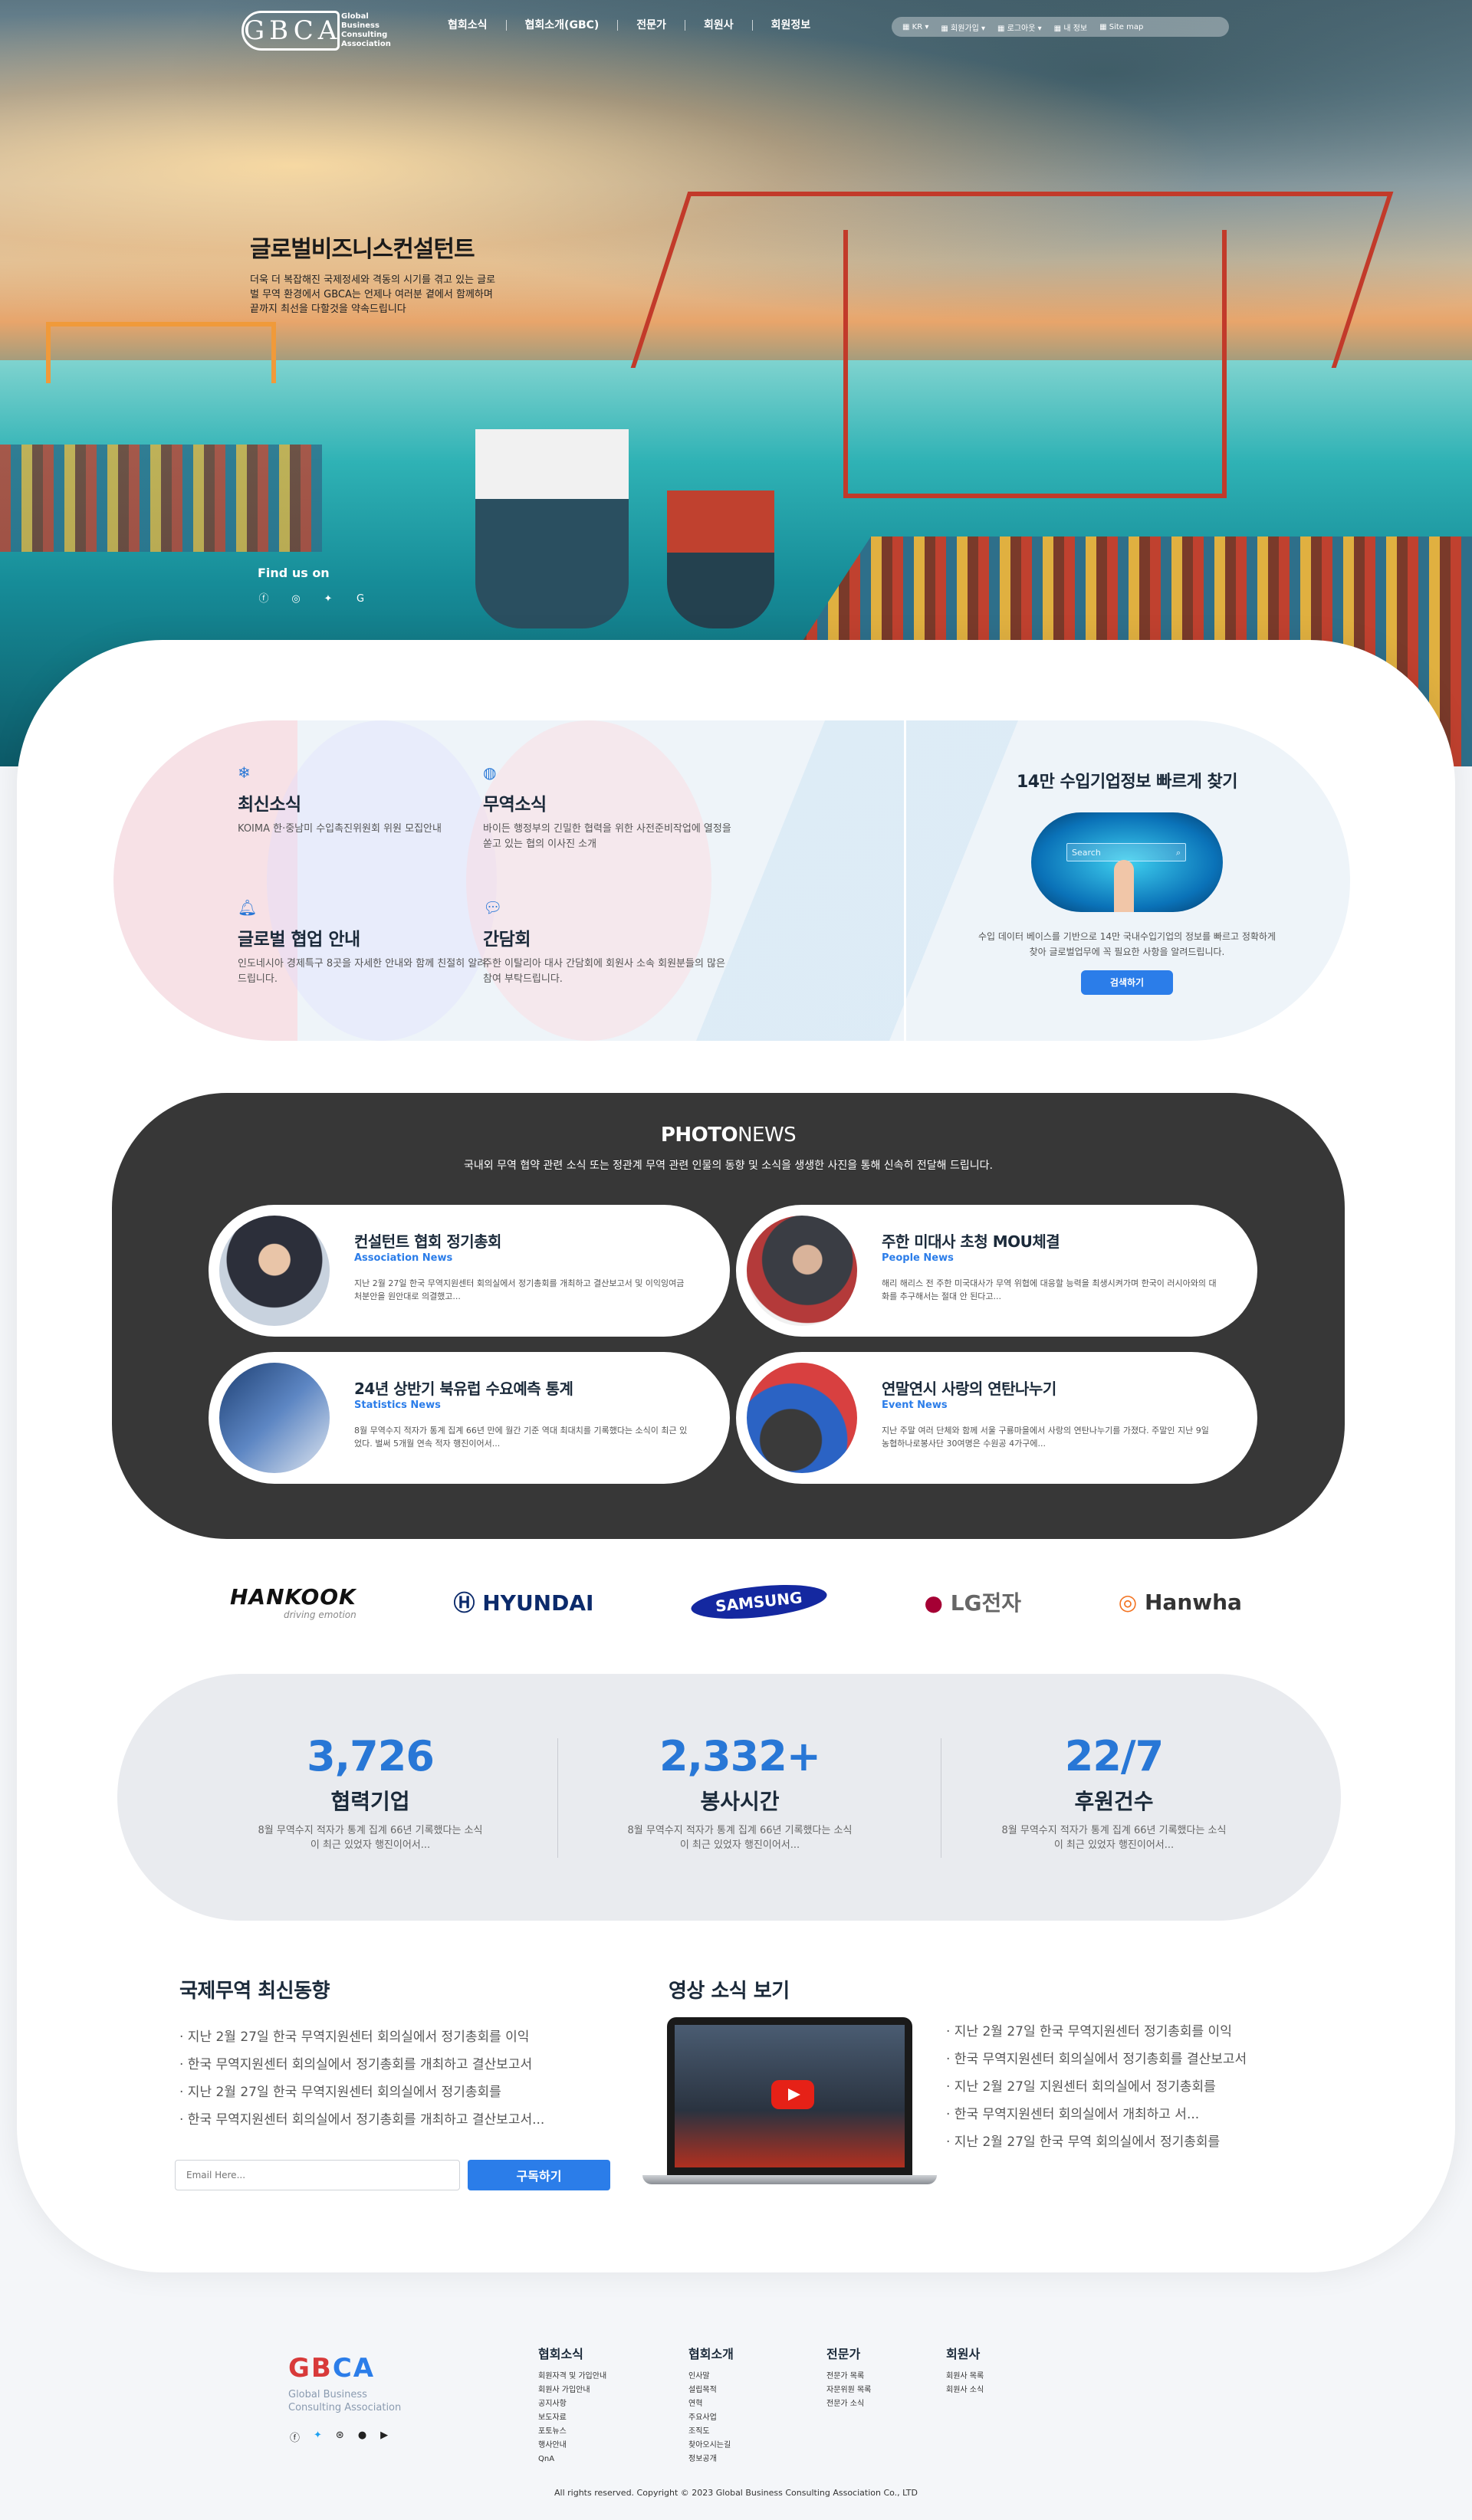  Describe the element at coordinates (652, 25) in the screenshot. I see `menu-item-experts: 전문가` at that location.